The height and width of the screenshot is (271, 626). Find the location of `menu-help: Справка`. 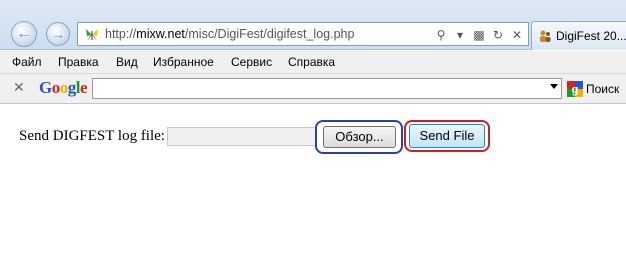

menu-help: Справка is located at coordinates (311, 62).